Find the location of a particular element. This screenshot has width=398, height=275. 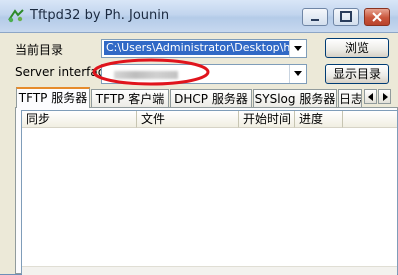

close-button is located at coordinates (377, 17).